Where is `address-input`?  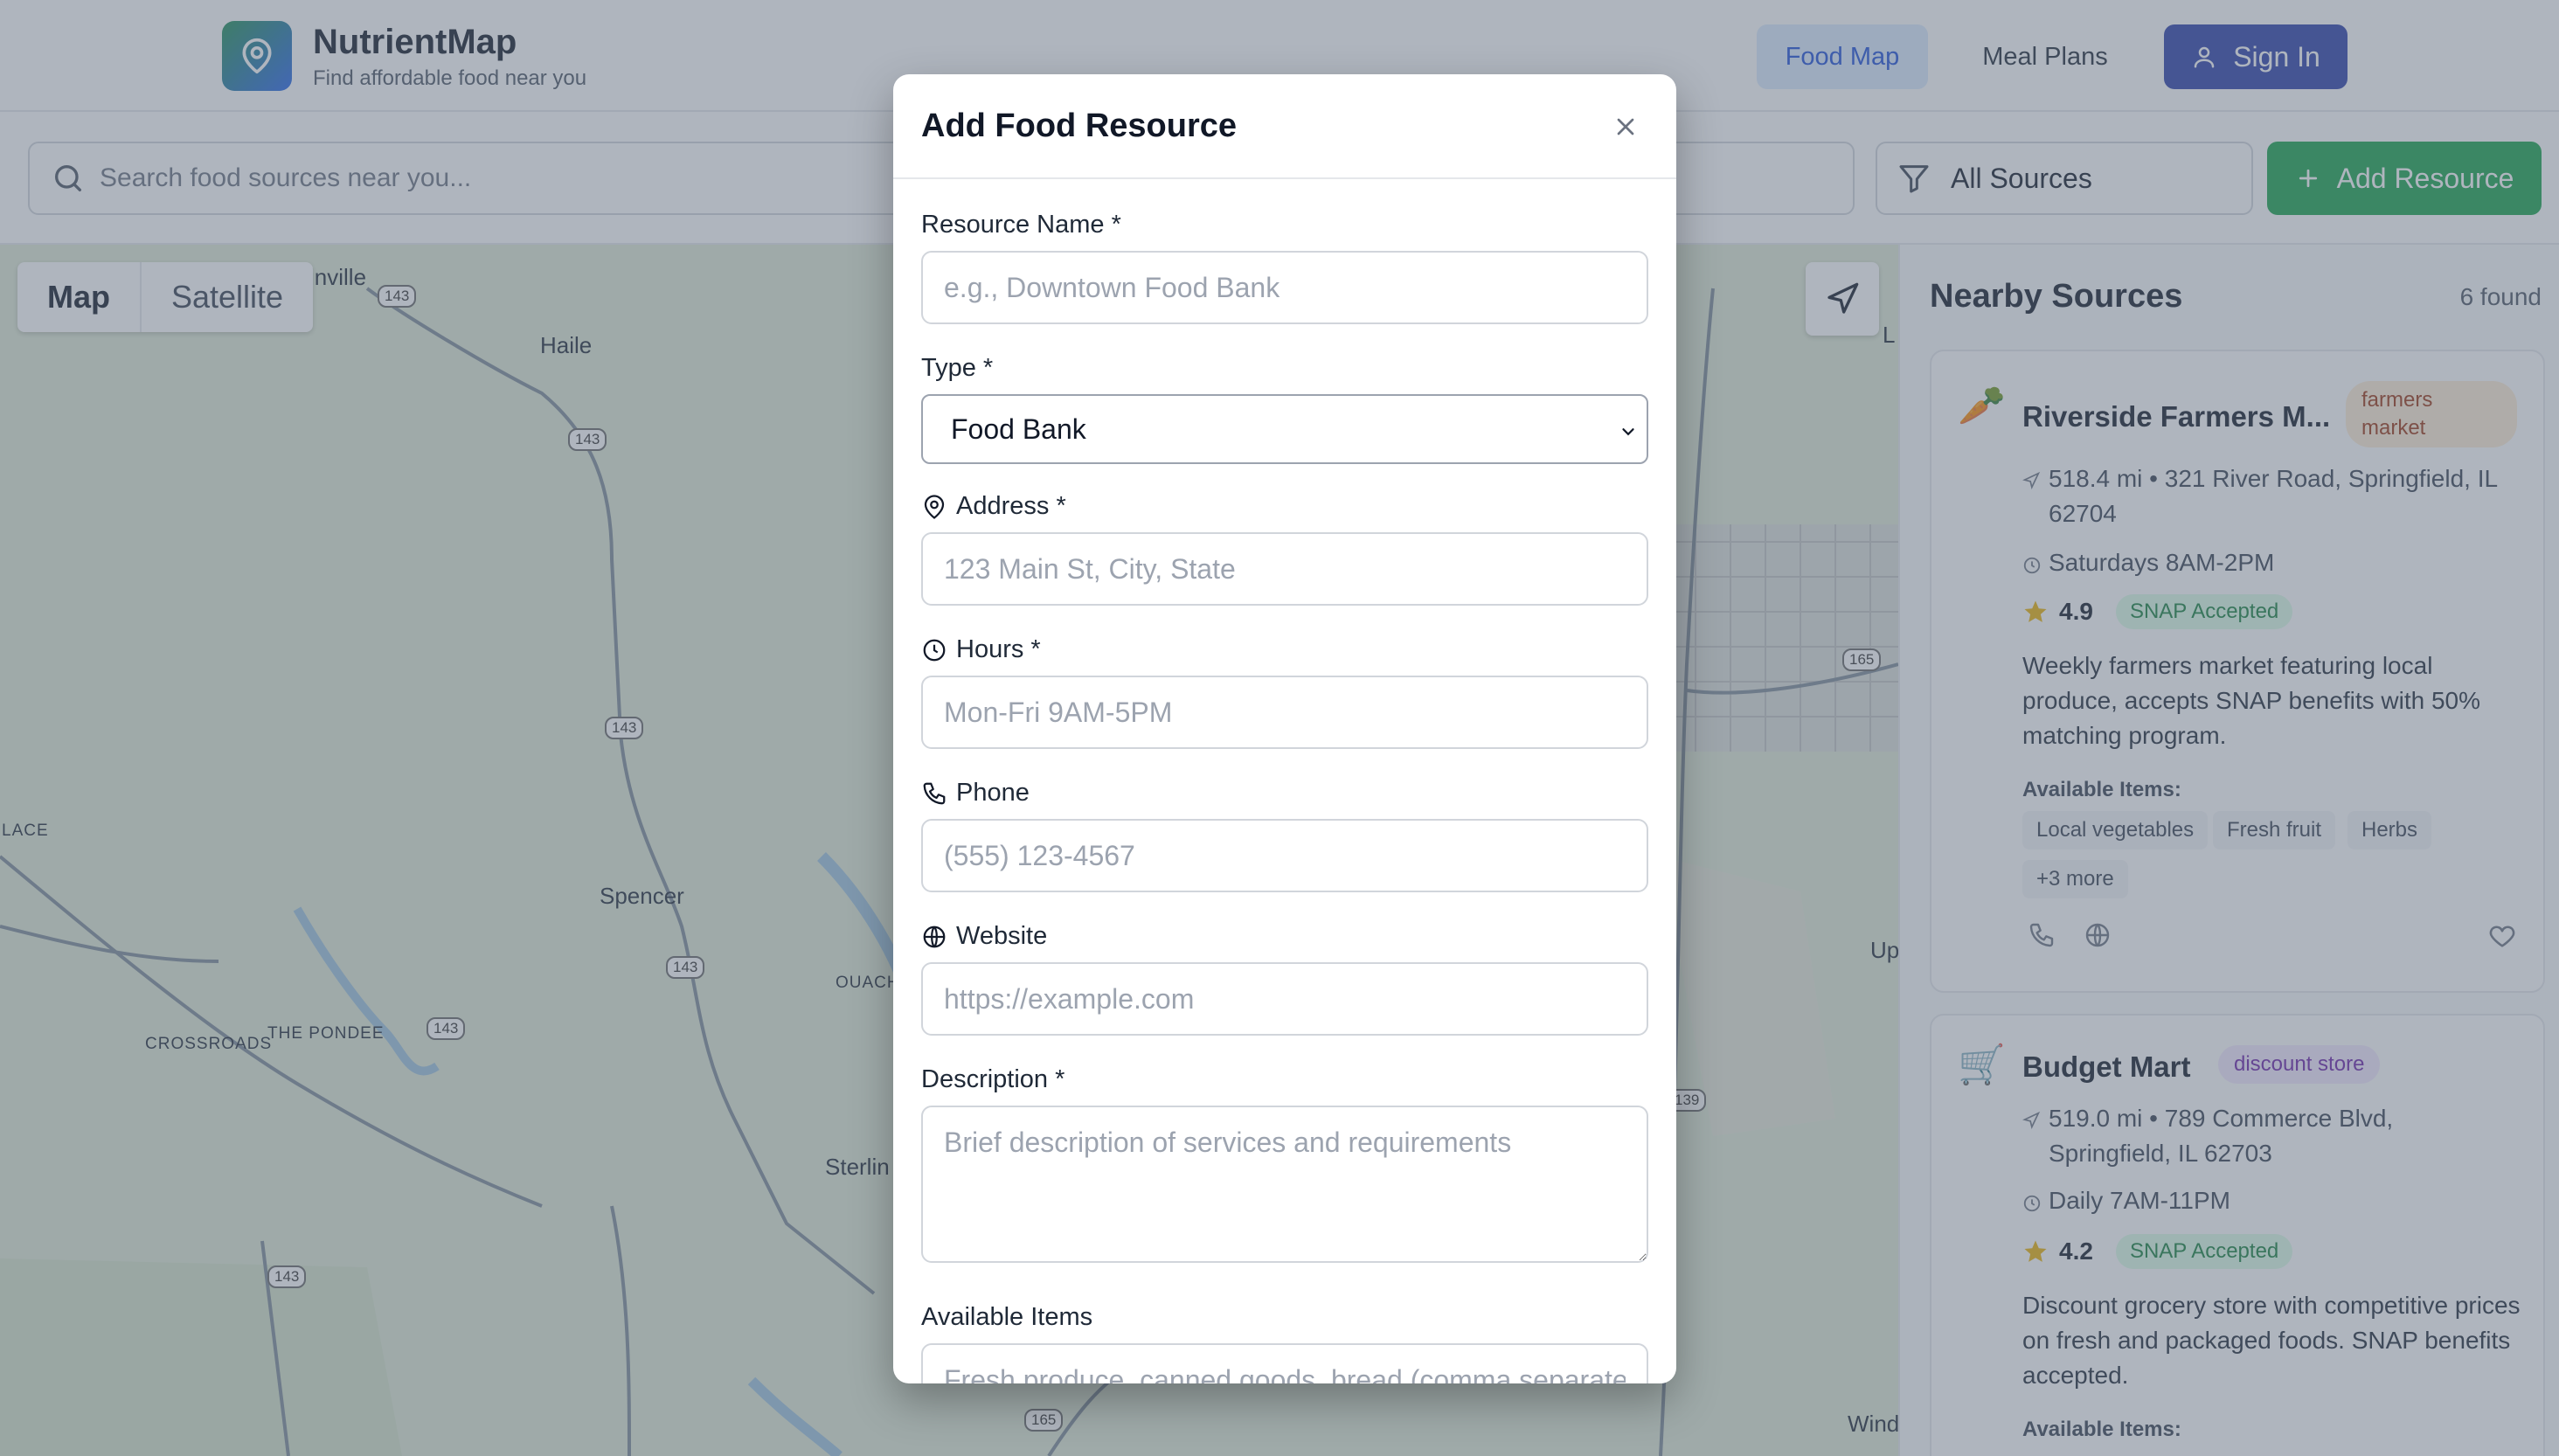
address-input is located at coordinates (1284, 569).